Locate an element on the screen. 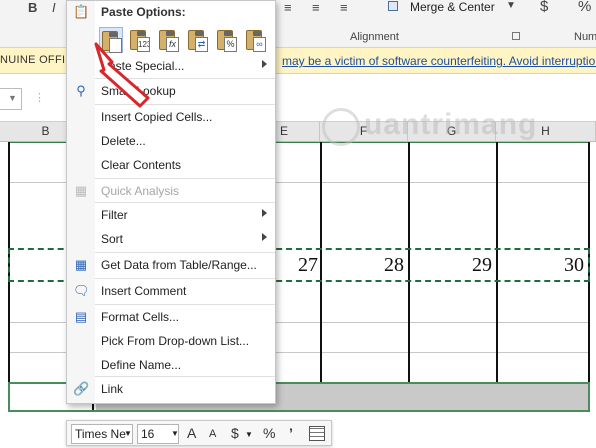 The height and width of the screenshot is (448, 596). name-box-dropdown-icon: ▼ is located at coordinates (12, 98).